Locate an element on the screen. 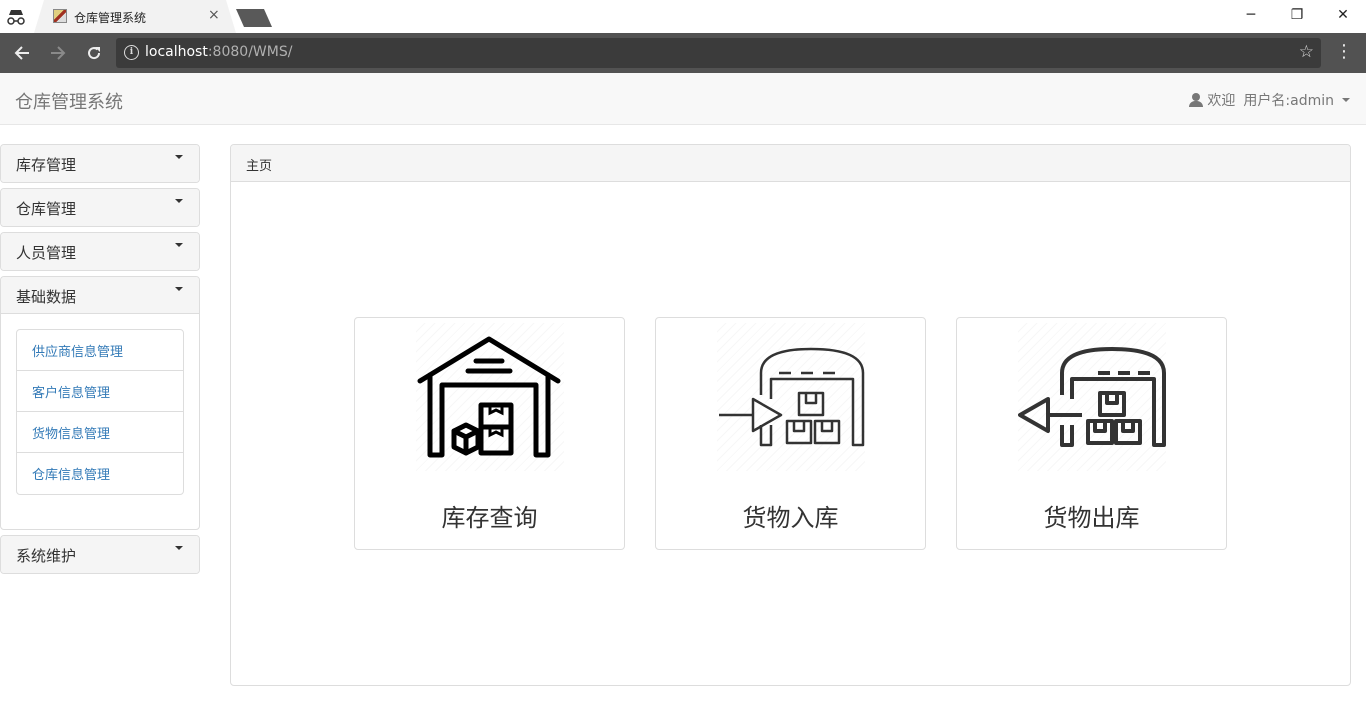 Image resolution: width=1366 pixels, height=727 pixels. bookmark-star-icon: ☆ is located at coordinates (1306, 52).